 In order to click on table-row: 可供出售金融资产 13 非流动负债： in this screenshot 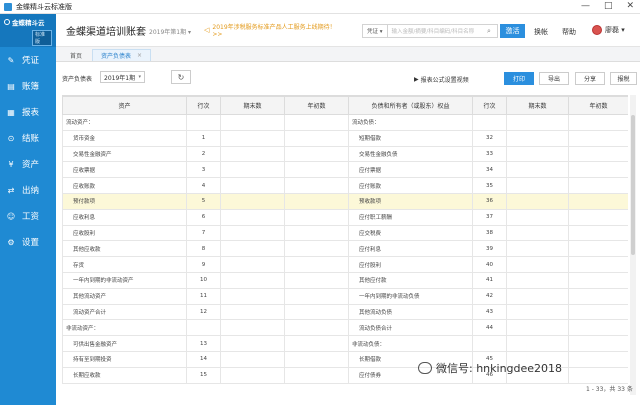, I will do `click(345, 343)`.